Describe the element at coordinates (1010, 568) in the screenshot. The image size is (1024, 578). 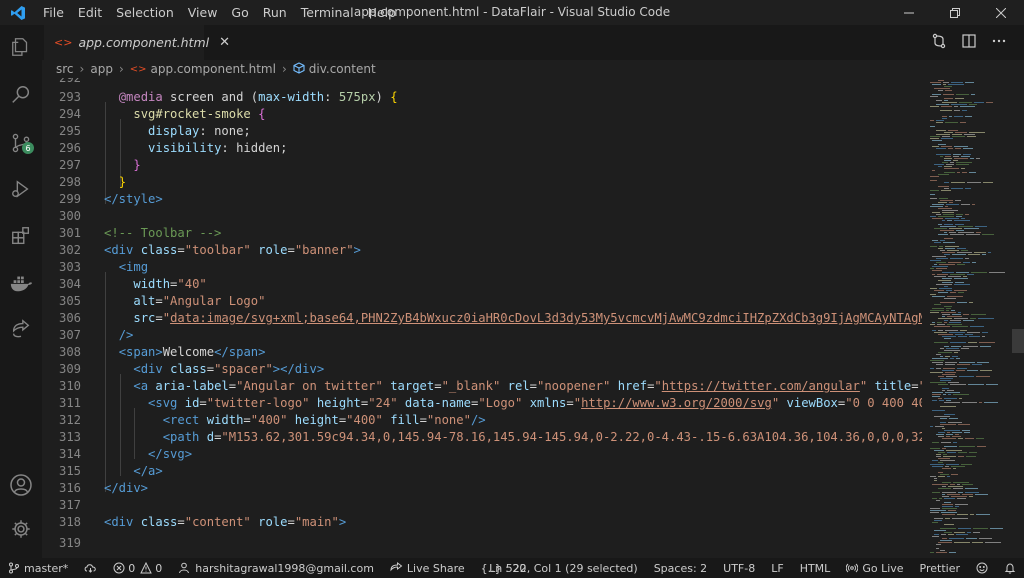
I see `notifications-bell-icon` at that location.